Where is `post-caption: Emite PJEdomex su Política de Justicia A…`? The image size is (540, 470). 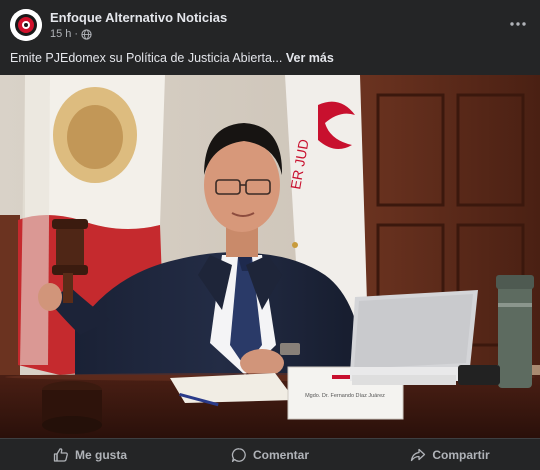 post-caption: Emite PJEdomex su Política de Justicia A… is located at coordinates (172, 58).